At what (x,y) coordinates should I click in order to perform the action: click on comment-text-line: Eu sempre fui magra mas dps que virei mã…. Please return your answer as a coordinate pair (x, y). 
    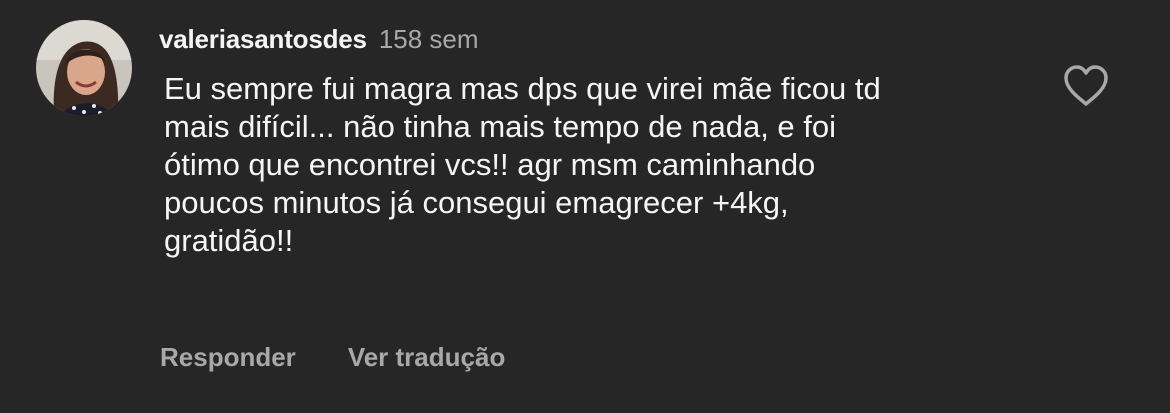
    Looking at the image, I should click on (522, 88).